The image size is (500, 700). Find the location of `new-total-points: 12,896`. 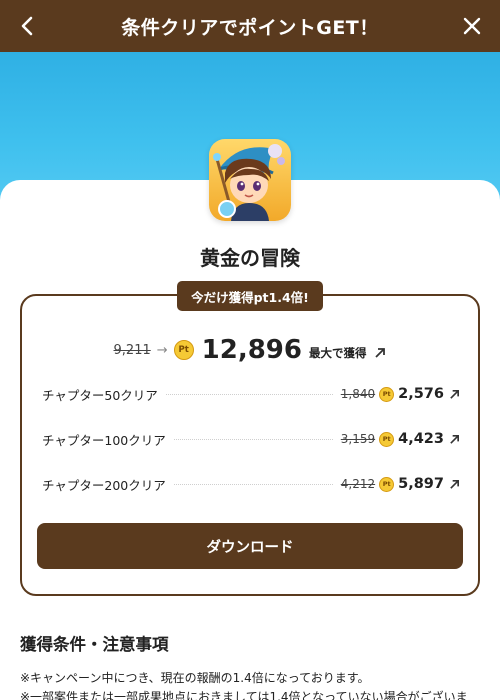

new-total-points: 12,896 is located at coordinates (251, 350).